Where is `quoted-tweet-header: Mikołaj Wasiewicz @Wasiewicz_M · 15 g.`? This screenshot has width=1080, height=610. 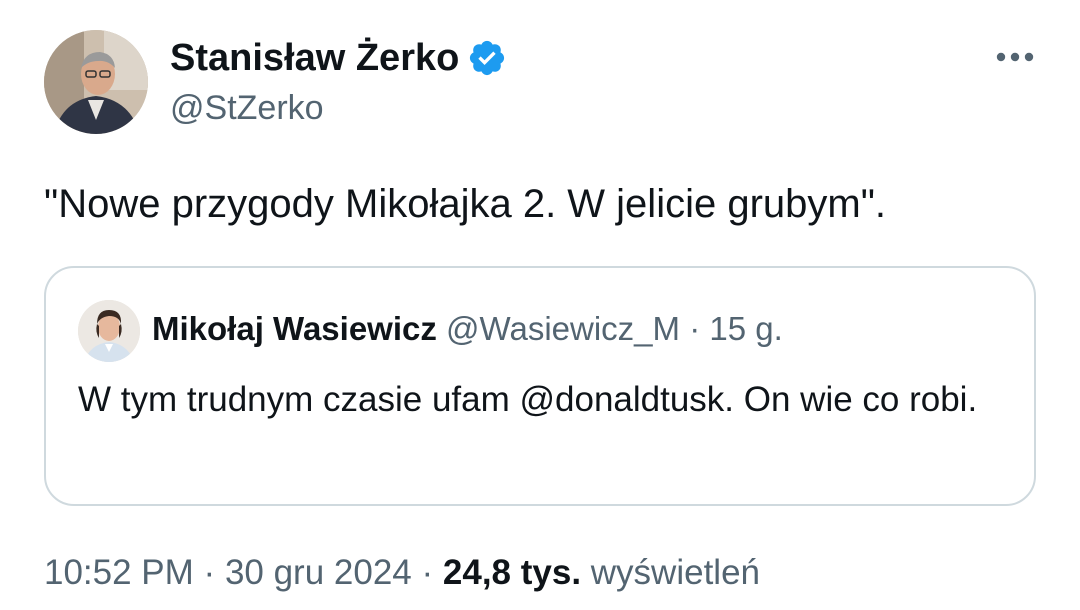 quoted-tweet-header: Mikołaj Wasiewicz @Wasiewicz_M · 15 g. is located at coordinates (467, 329).